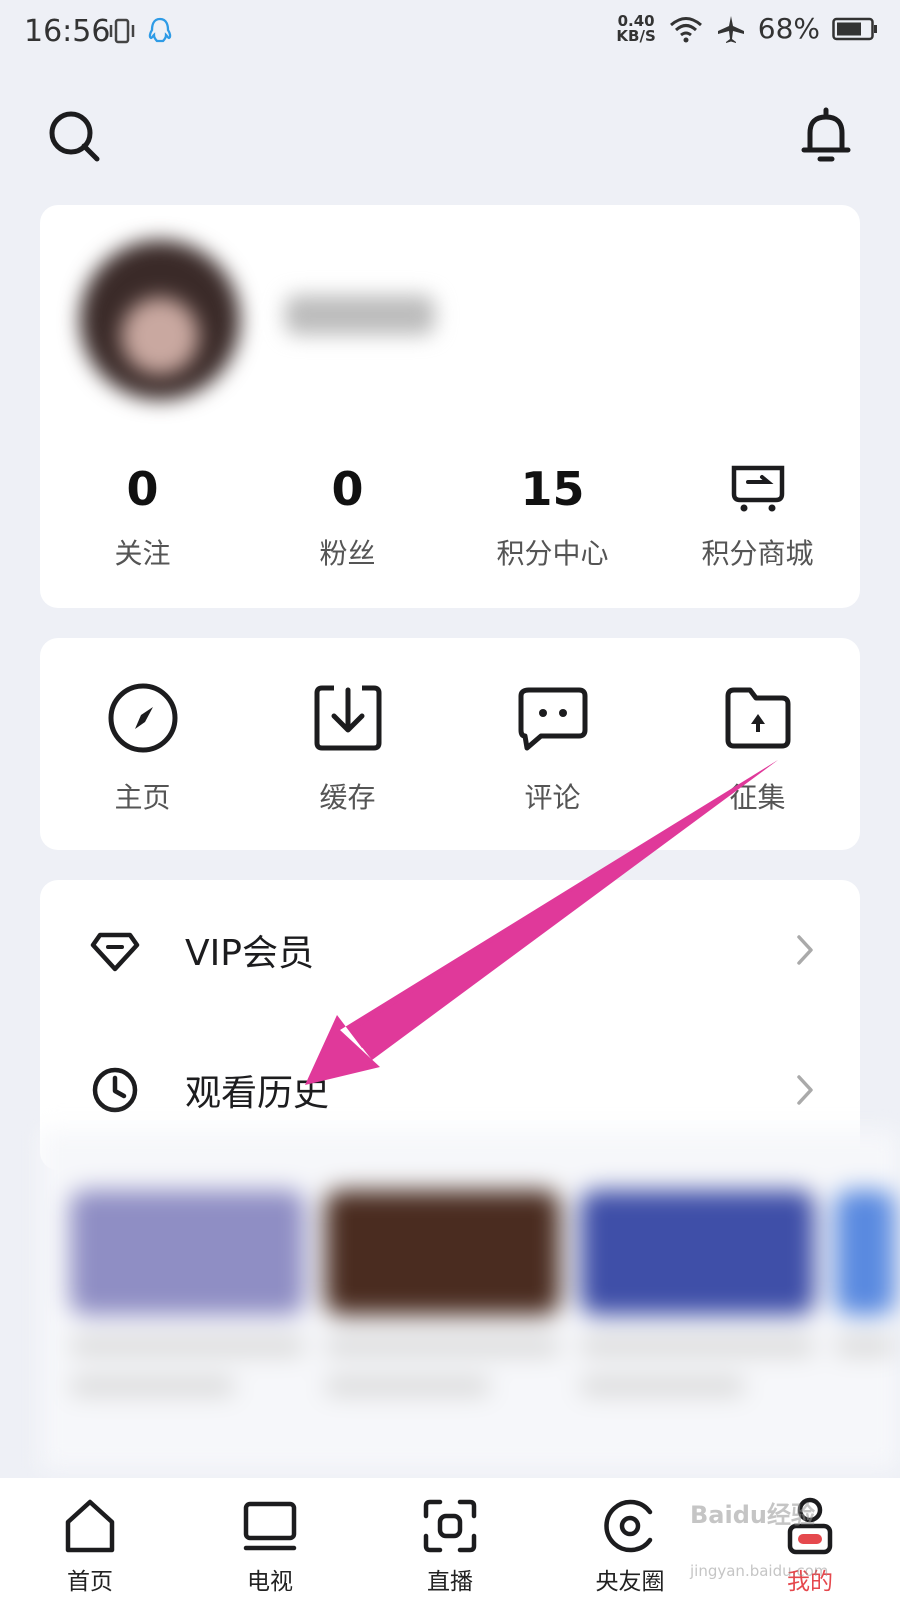  What do you see at coordinates (552, 719) in the screenshot?
I see `comment-icon` at bounding box center [552, 719].